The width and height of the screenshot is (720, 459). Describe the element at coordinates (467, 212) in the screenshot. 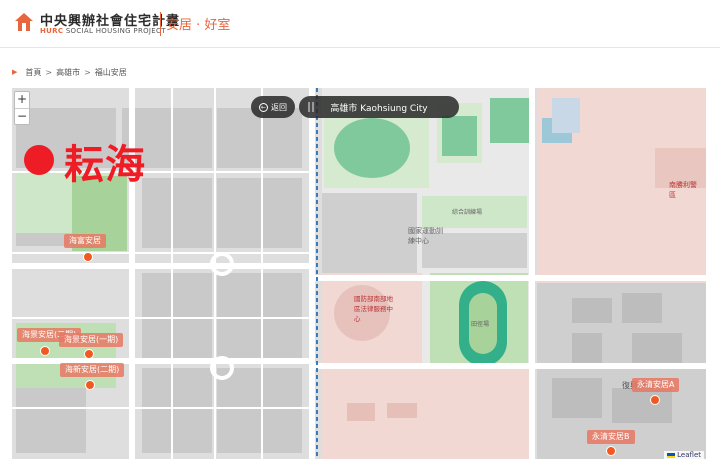

I see `gym-label: 綜合訓練場` at that location.